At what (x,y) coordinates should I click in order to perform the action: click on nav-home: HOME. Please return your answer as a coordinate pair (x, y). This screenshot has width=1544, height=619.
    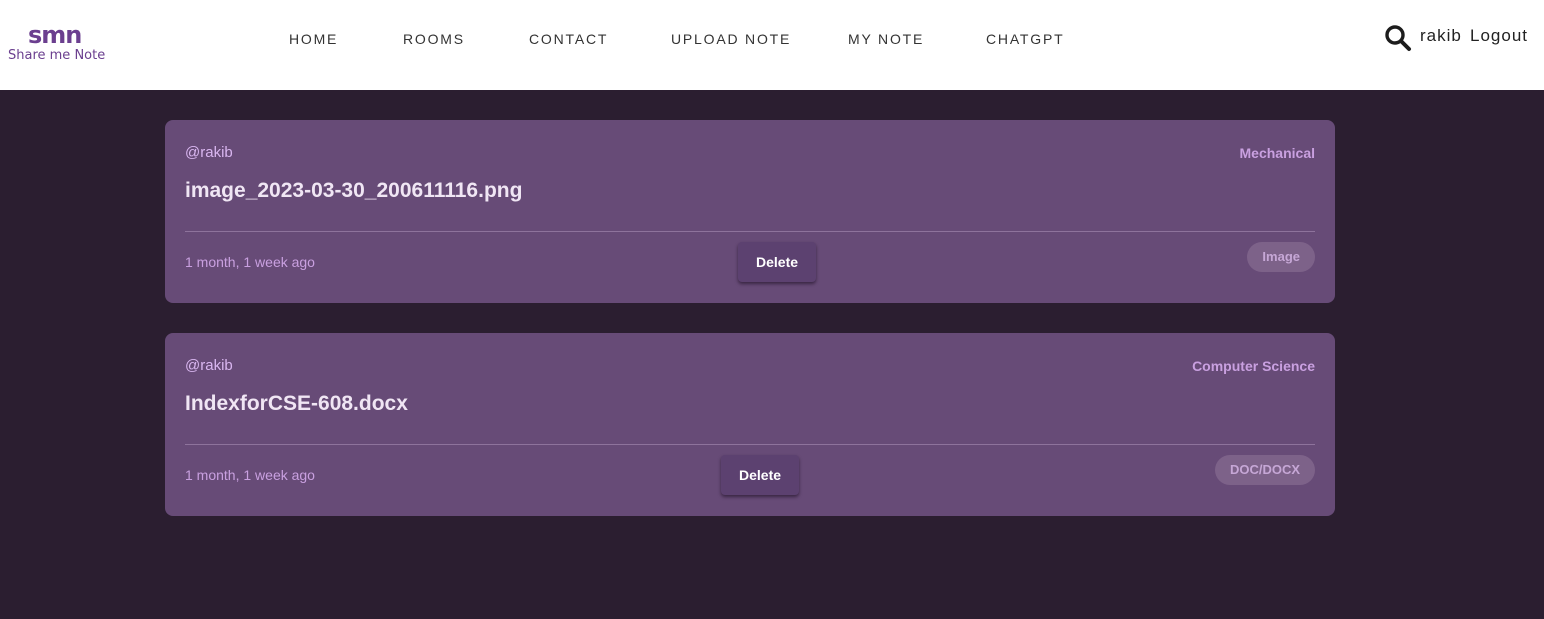
    Looking at the image, I should click on (313, 39).